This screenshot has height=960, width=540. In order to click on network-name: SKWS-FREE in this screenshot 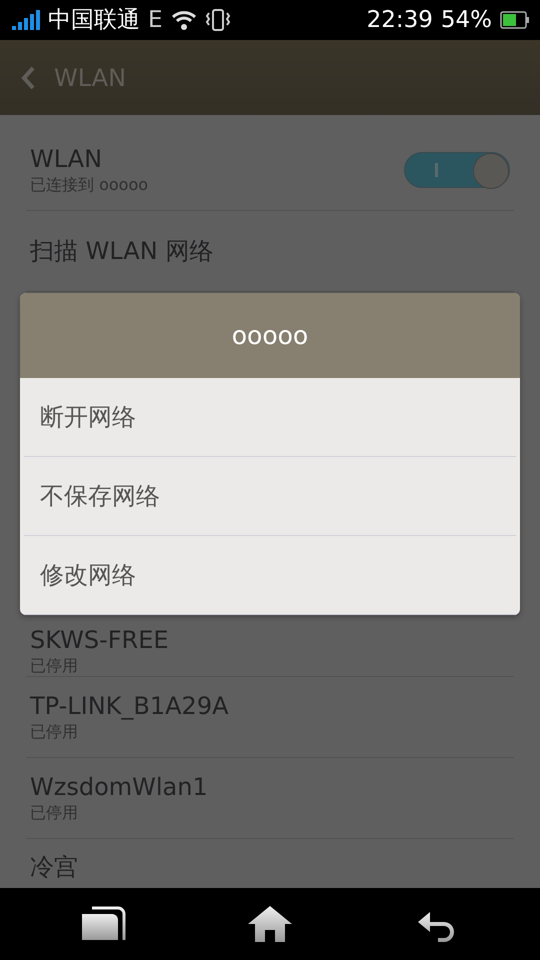, I will do `click(100, 640)`.